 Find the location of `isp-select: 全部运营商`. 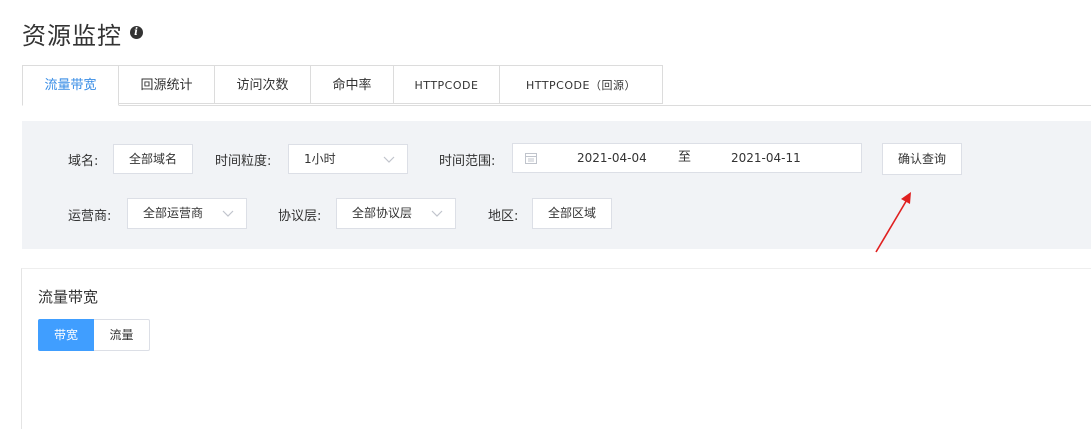

isp-select: 全部运营商 is located at coordinates (187, 213).